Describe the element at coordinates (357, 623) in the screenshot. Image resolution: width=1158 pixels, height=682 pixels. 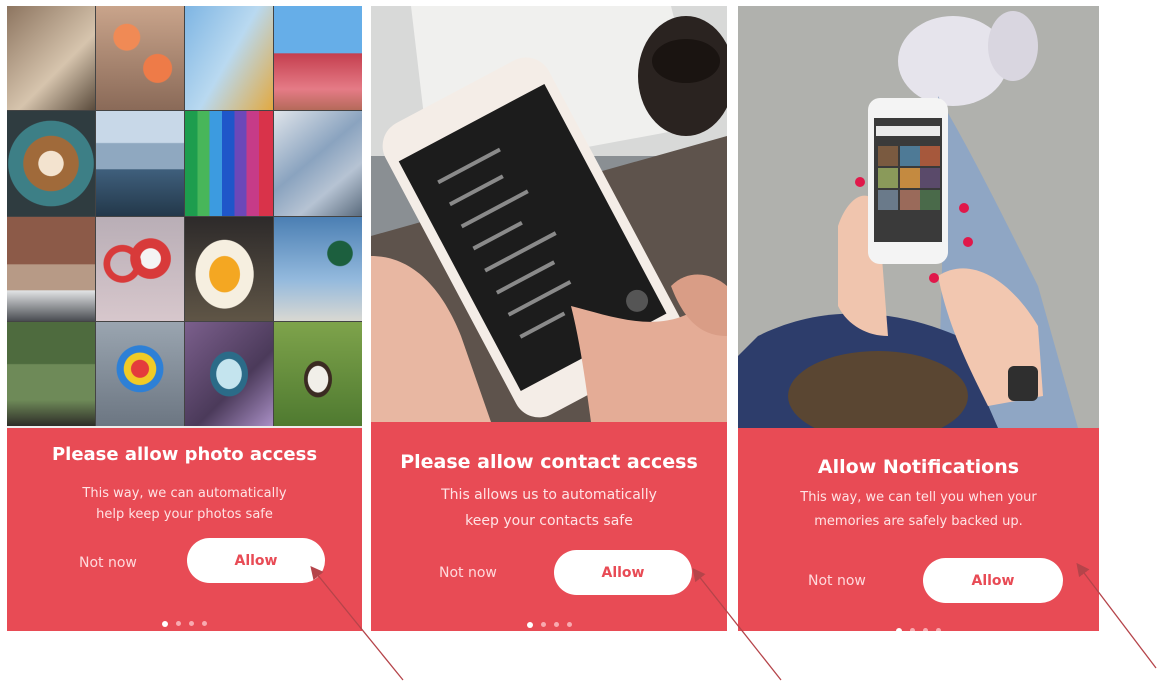
I see `arrow-allow-photo` at that location.